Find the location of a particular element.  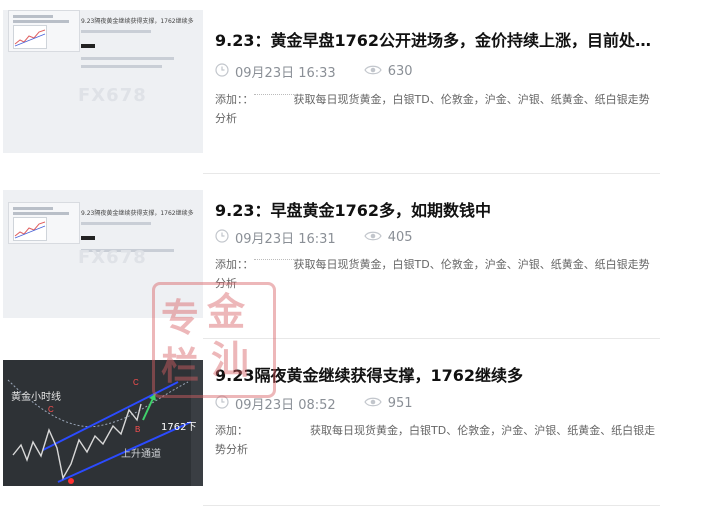

chart-channel-label: 上升通道 is located at coordinates (141, 454).